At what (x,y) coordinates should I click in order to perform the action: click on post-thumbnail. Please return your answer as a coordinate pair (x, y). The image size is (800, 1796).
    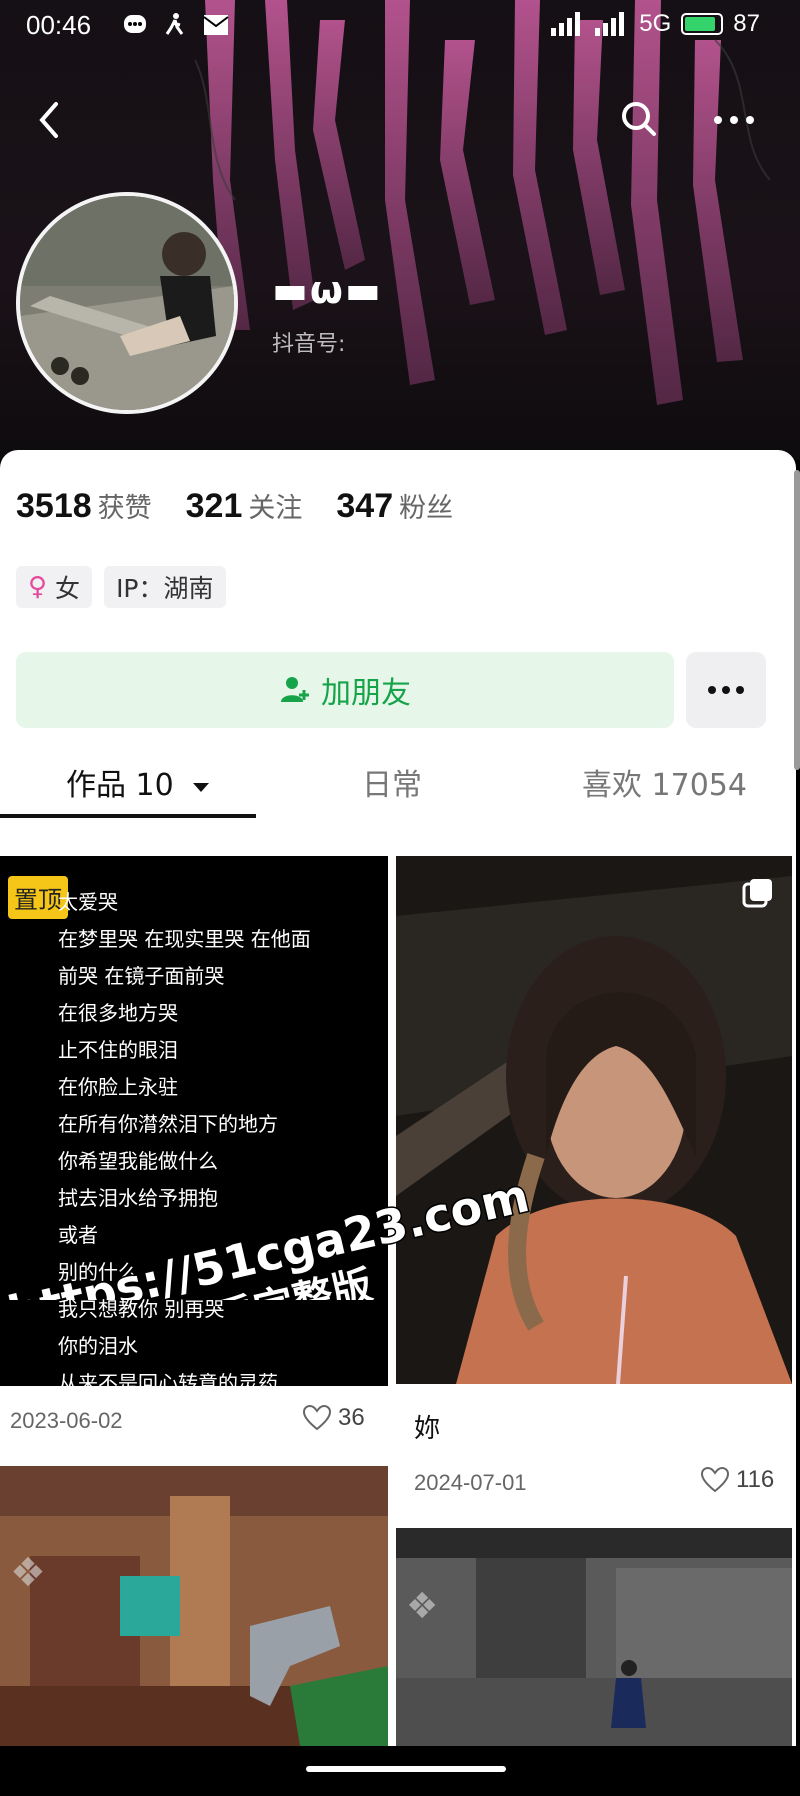
    Looking at the image, I should click on (594, 1120).